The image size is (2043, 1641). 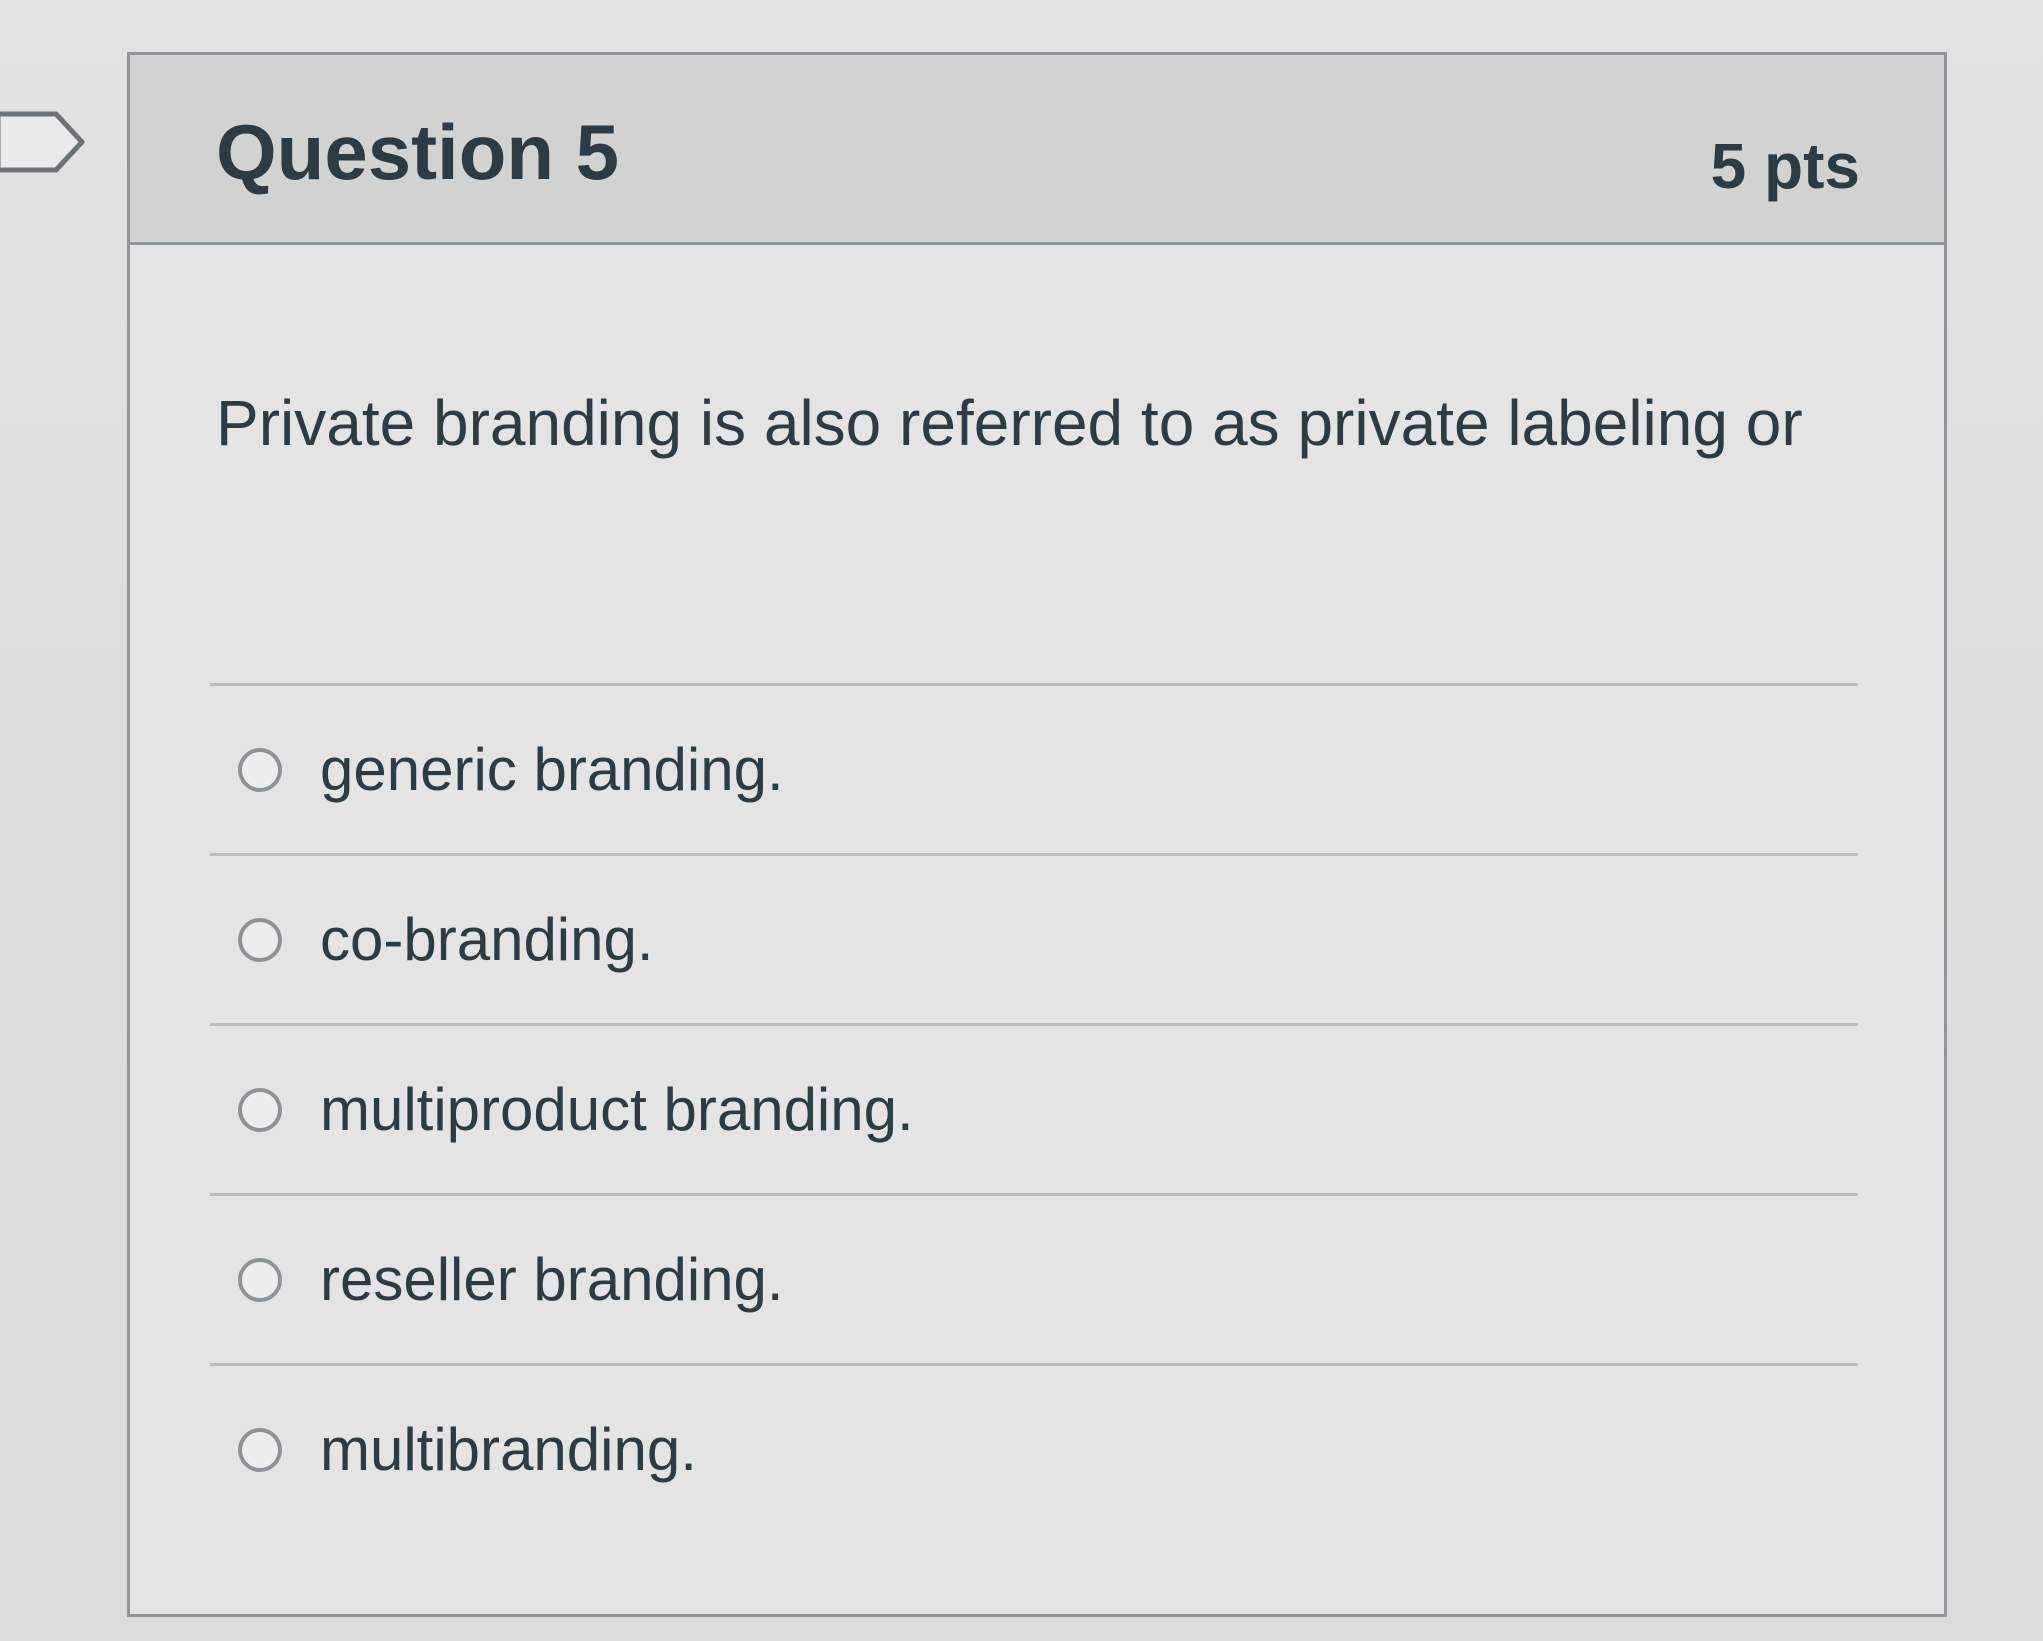 I want to click on answer-label: reseller branding., so click(x=552, y=1279).